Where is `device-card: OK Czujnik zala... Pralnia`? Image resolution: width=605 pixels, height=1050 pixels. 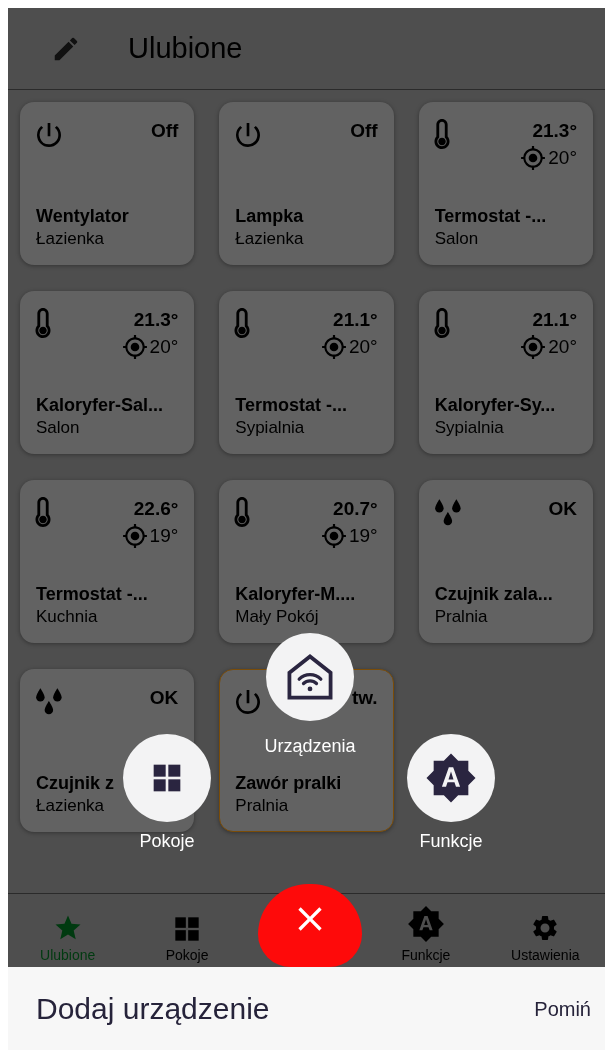
device-card: OK Czujnik zala... Pralnia is located at coordinates (505, 561).